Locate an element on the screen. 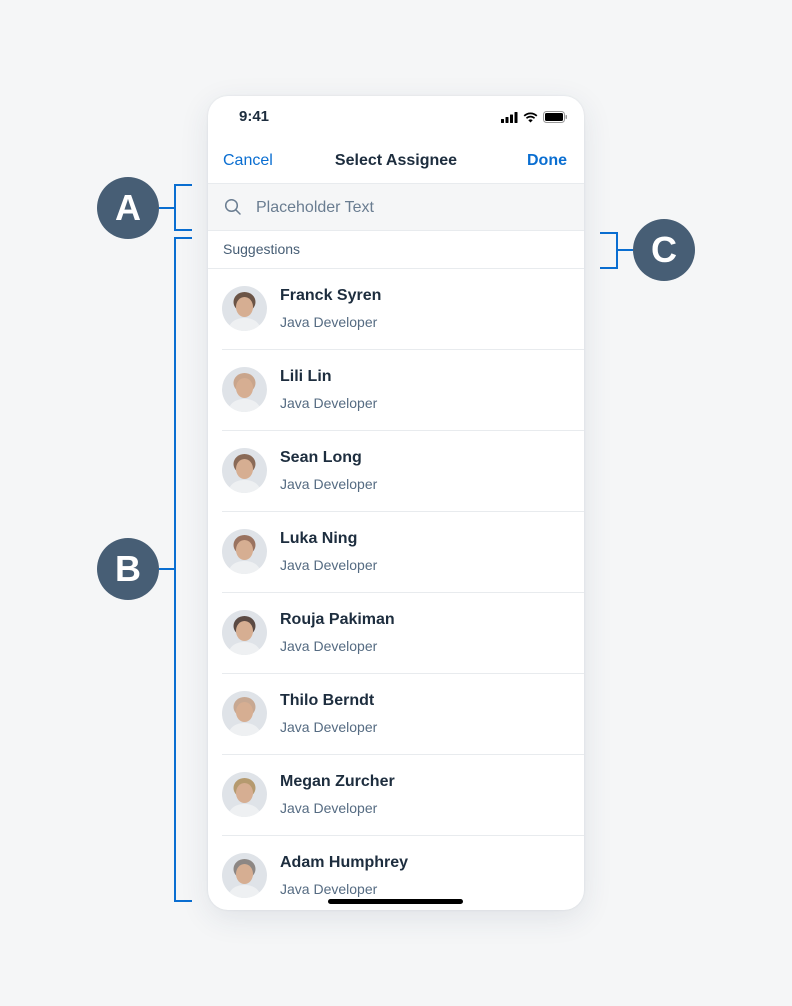 This screenshot has width=792, height=1006. person-name: Adam Humphrey is located at coordinates (344, 862).